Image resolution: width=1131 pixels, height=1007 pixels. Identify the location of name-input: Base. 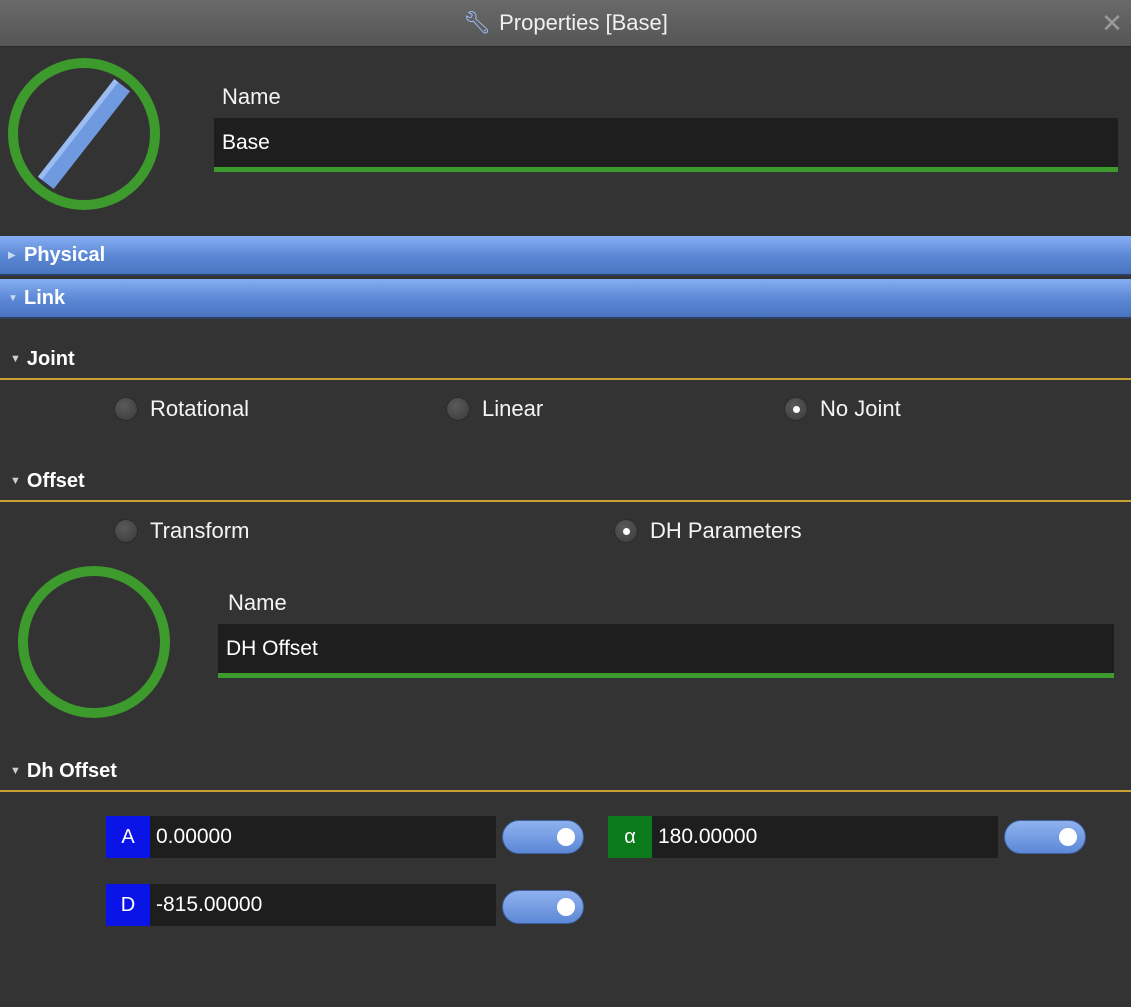
(666, 145).